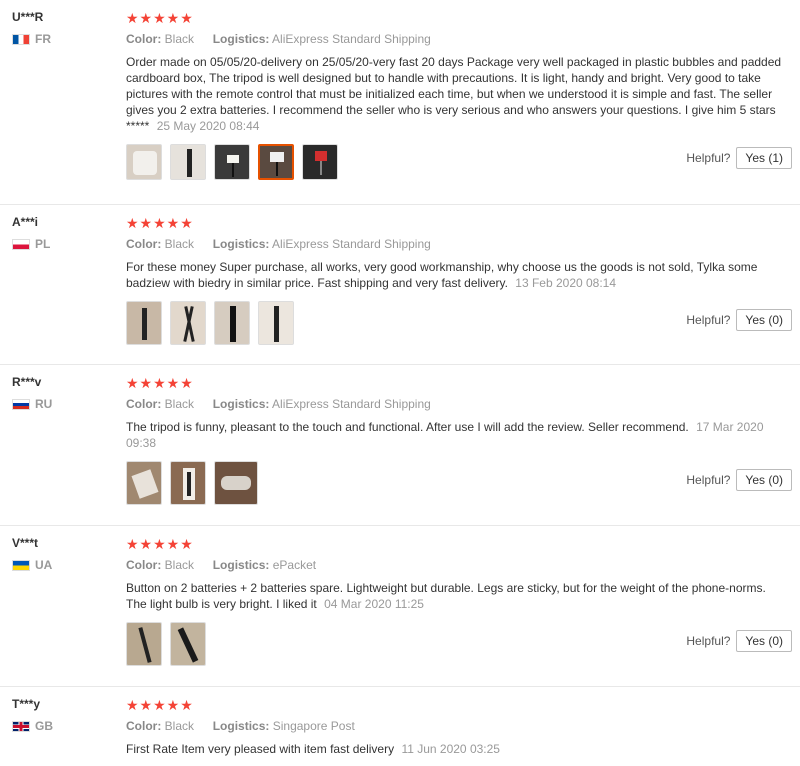 The image size is (800, 766). Describe the element at coordinates (62, 393) in the screenshot. I see `reviewer-info: R***v RU` at that location.